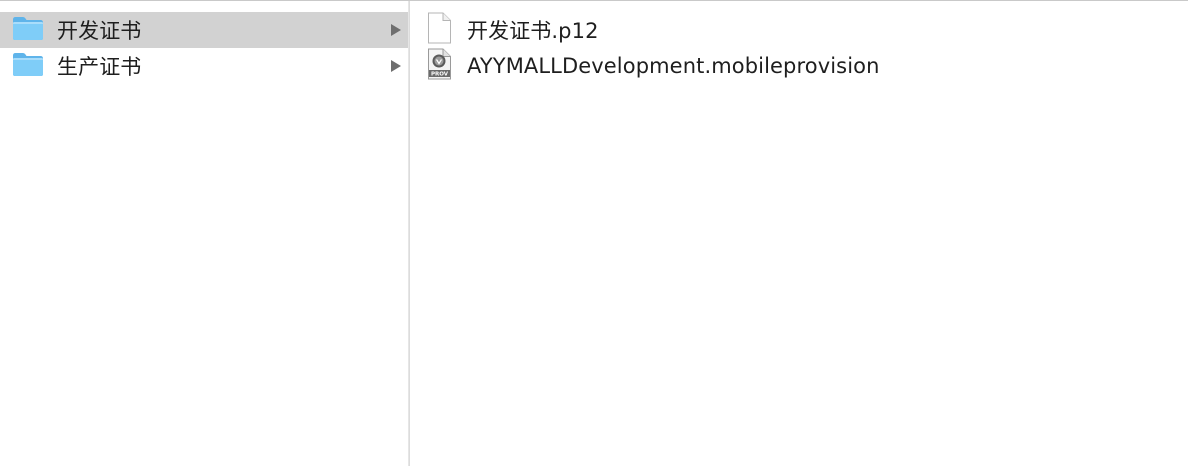 The image size is (1188, 466). Describe the element at coordinates (99, 31) in the screenshot. I see `folder-name: 开发证书` at that location.